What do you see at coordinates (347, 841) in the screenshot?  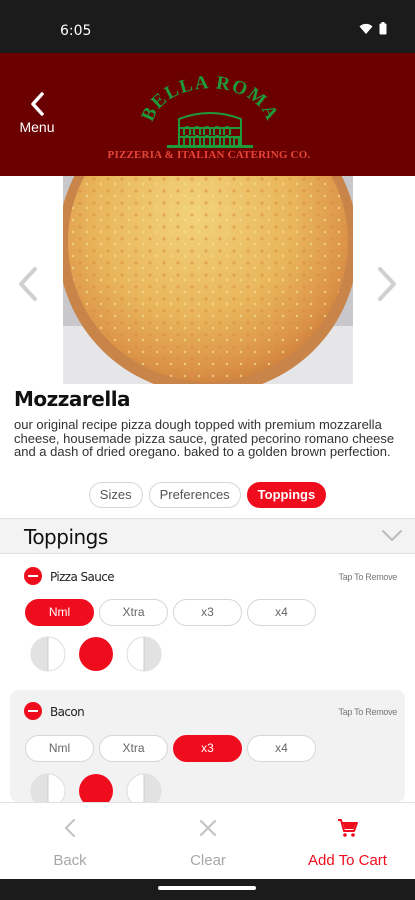 I see `add-to-cart-button: Add To Cart` at bounding box center [347, 841].